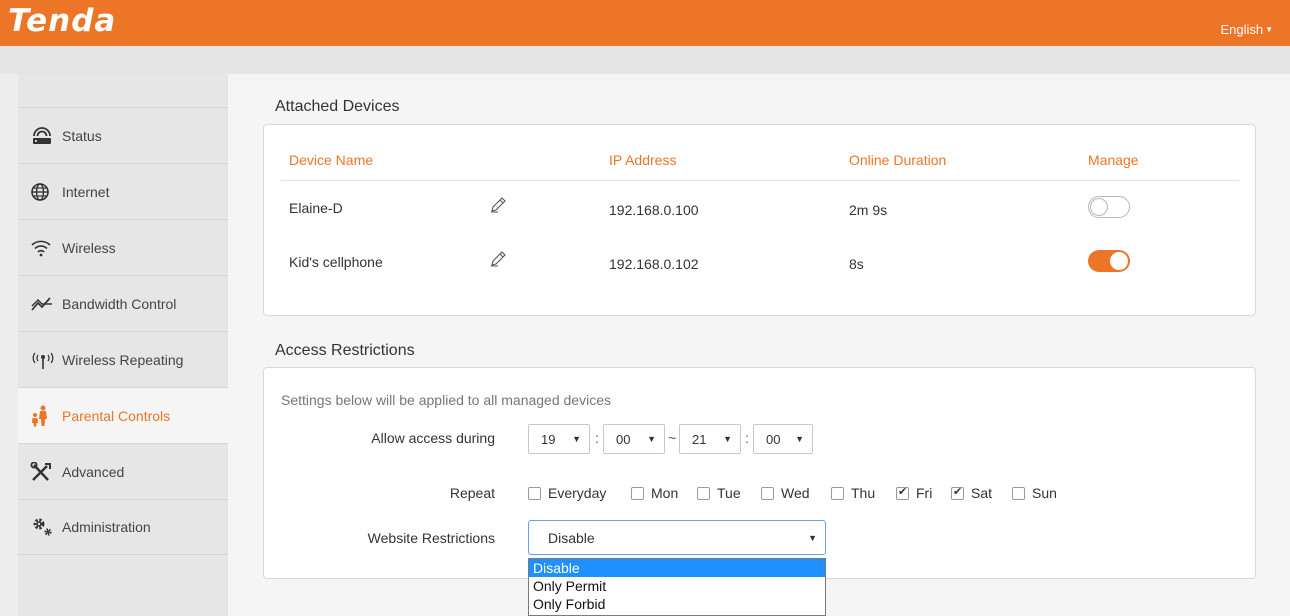  Describe the element at coordinates (44, 471) in the screenshot. I see `tools-icon` at that location.